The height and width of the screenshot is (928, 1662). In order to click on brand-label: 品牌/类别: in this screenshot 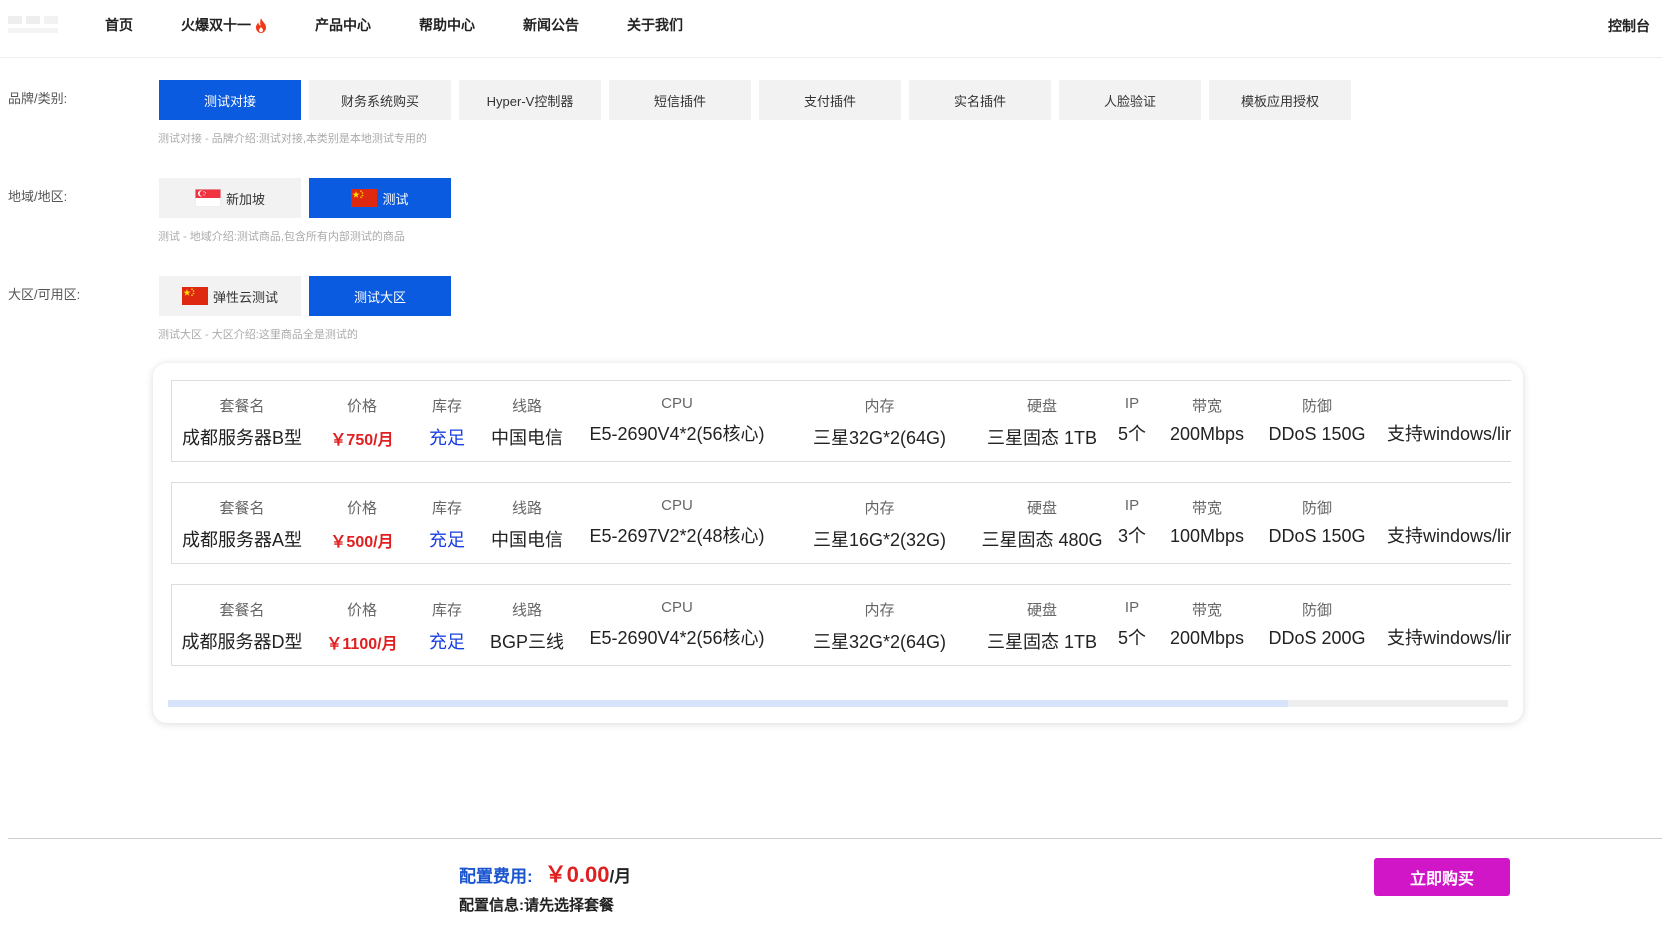, I will do `click(38, 98)`.